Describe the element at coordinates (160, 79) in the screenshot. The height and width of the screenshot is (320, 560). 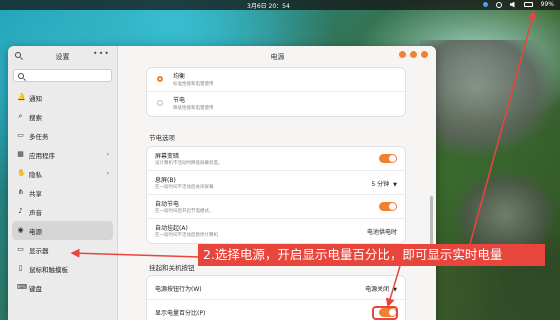
I see `radio-balanced` at that location.